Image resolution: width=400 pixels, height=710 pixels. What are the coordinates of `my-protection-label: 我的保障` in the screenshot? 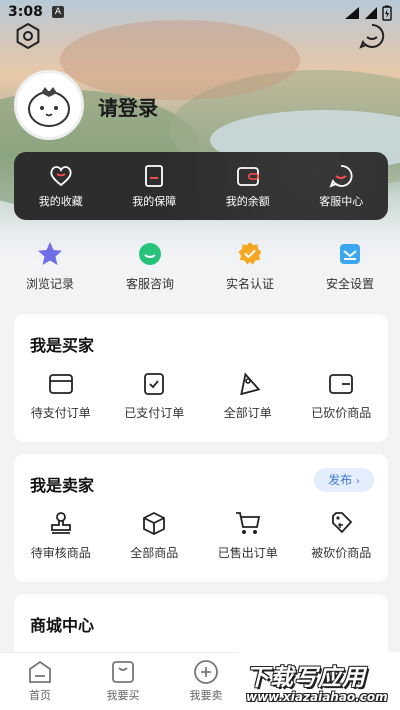 It's located at (154, 201).